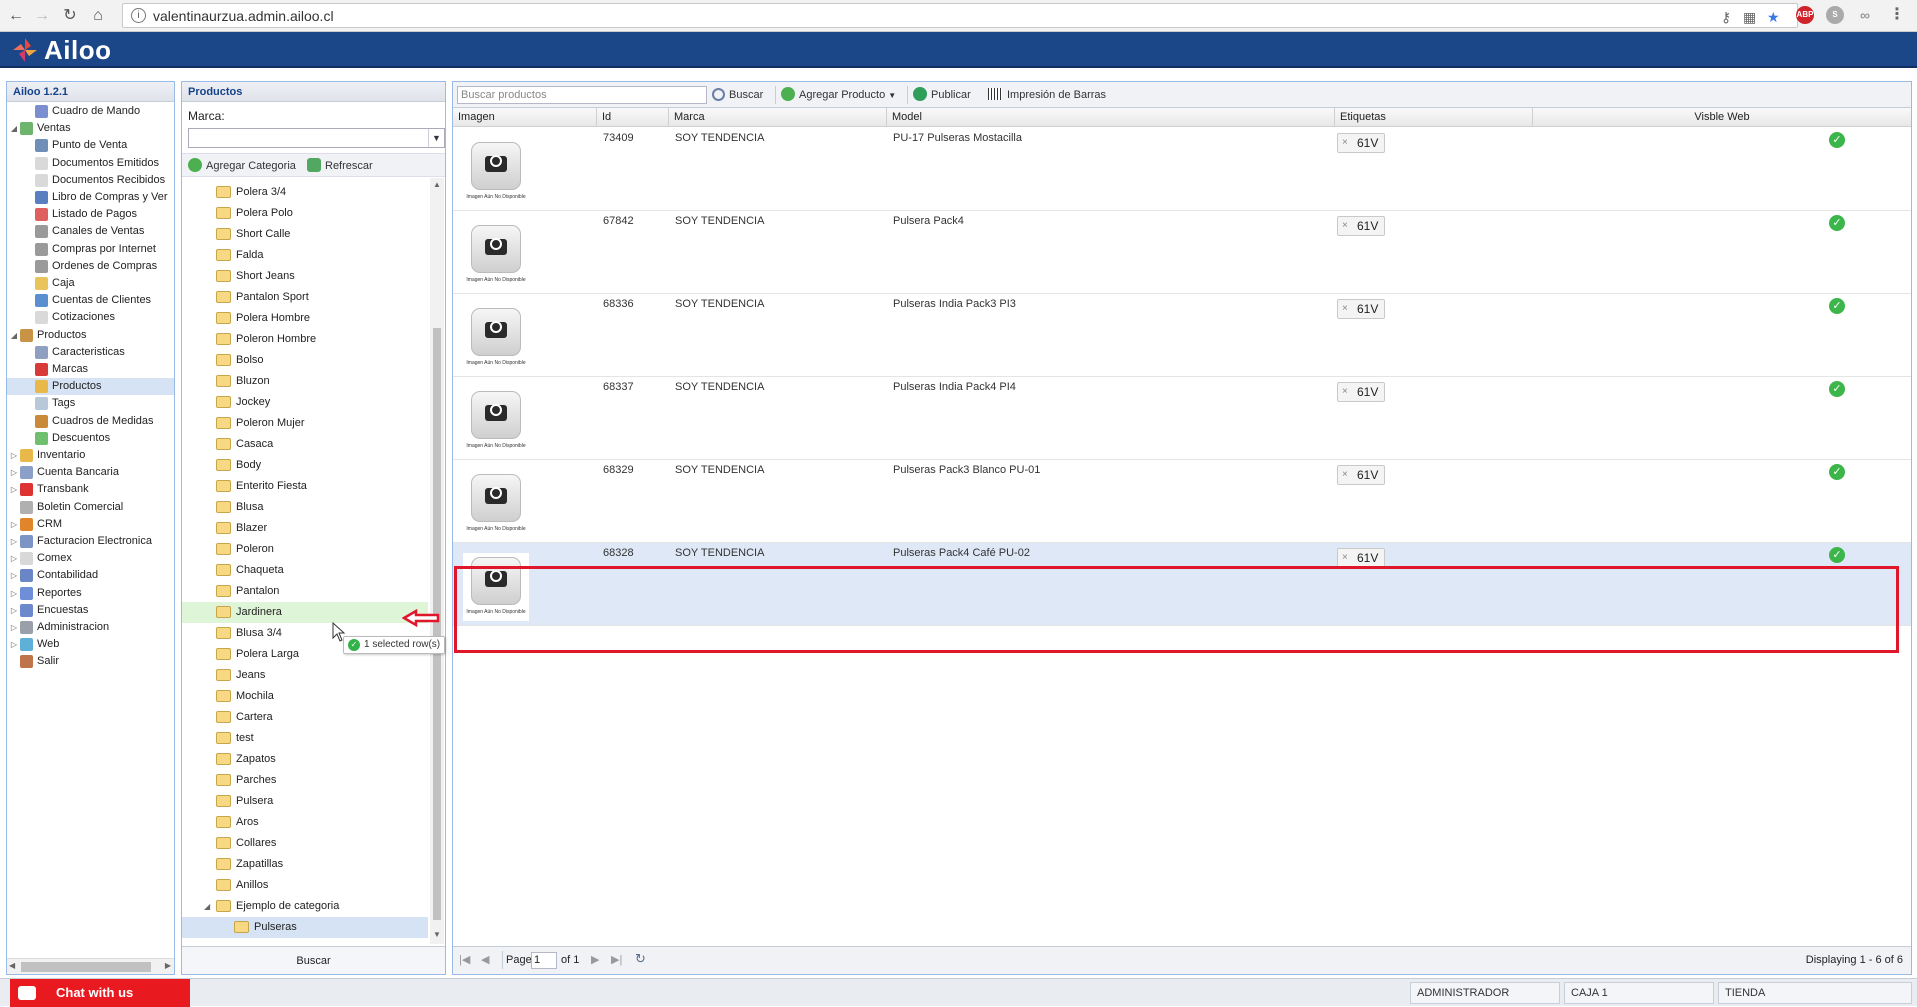  I want to click on scroll-up-icon: ▲, so click(437, 186).